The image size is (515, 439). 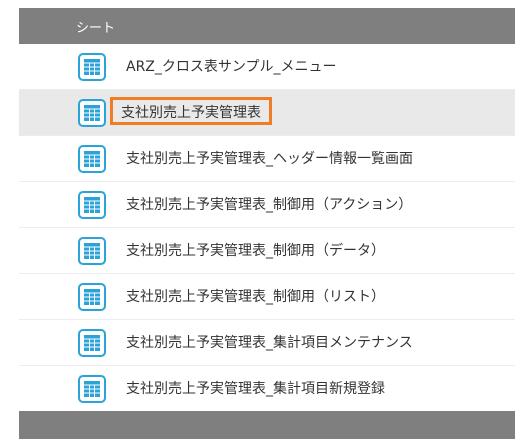 I want to click on sheet-item: 支社別売上予実管理表_制御用（アクション）, so click(x=267, y=205).